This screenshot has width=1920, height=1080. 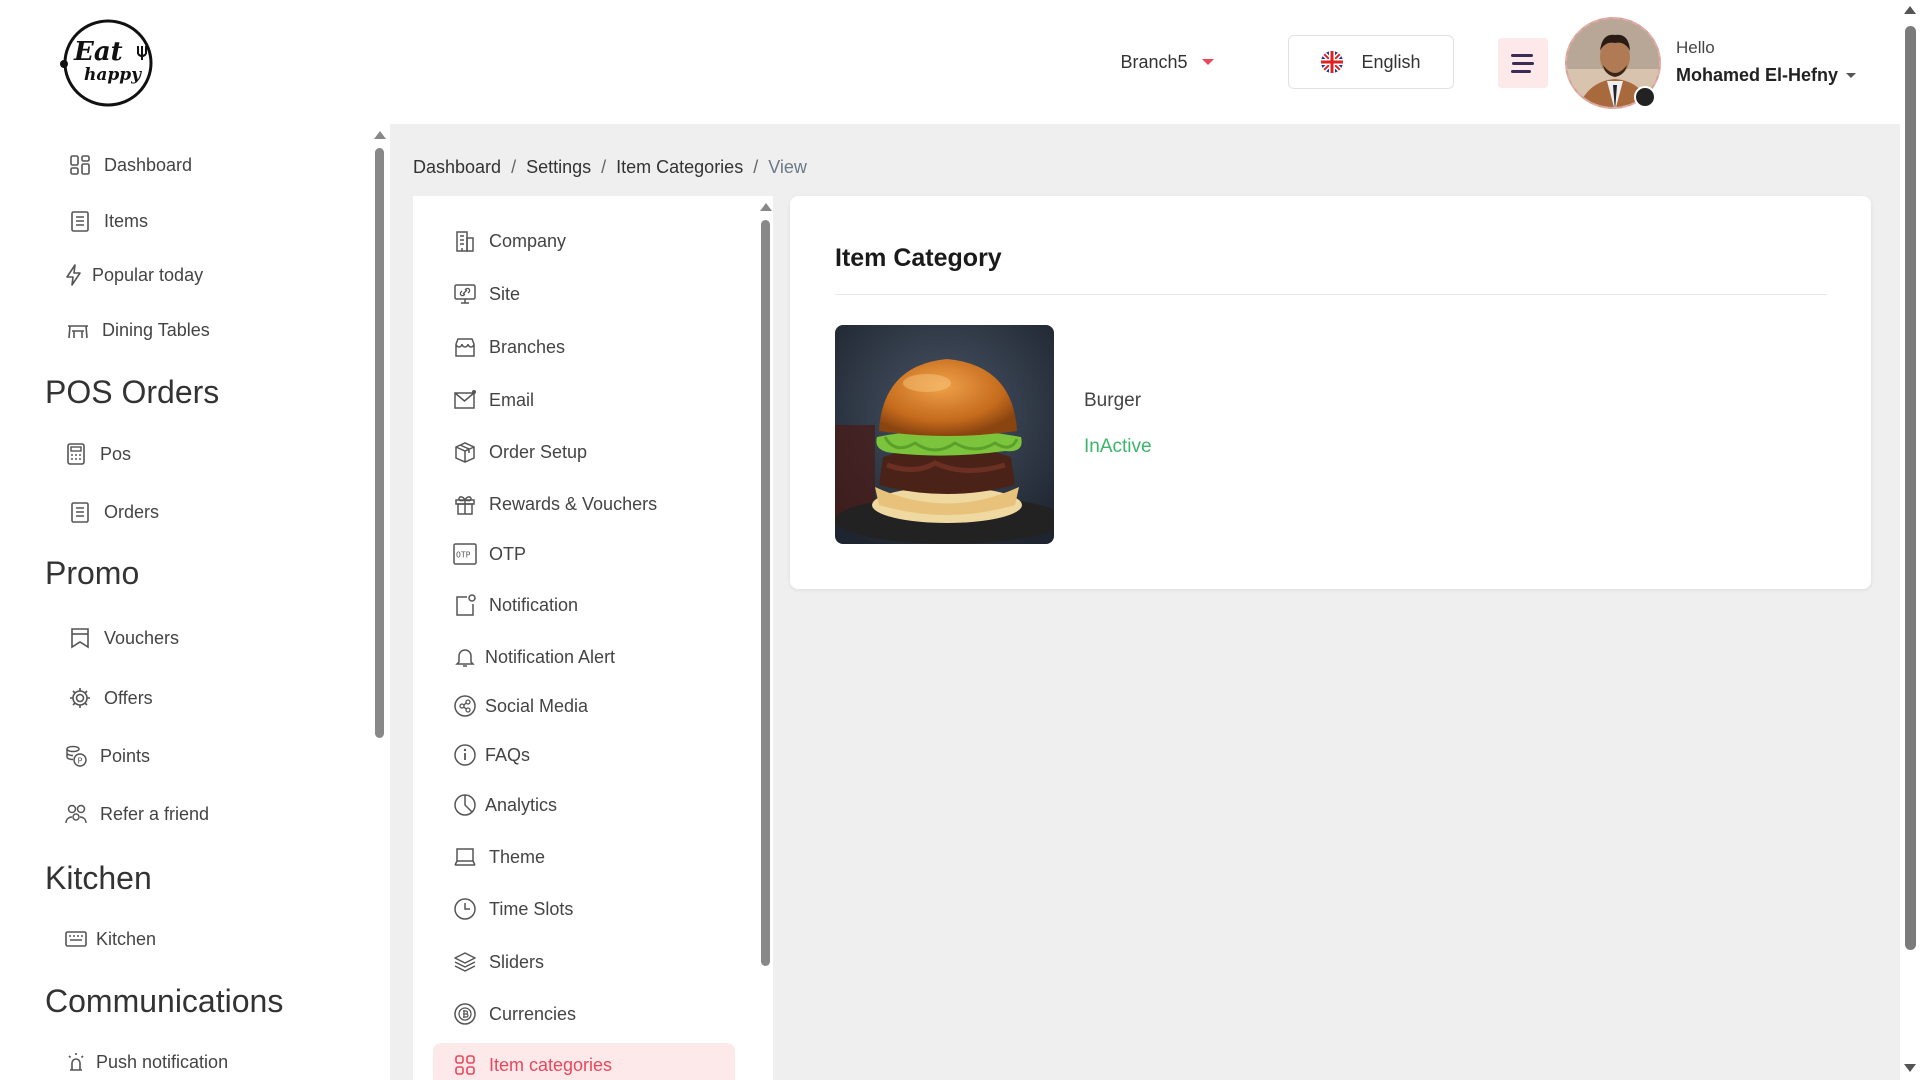 What do you see at coordinates (1331, 294) in the screenshot?
I see `card-divider` at bounding box center [1331, 294].